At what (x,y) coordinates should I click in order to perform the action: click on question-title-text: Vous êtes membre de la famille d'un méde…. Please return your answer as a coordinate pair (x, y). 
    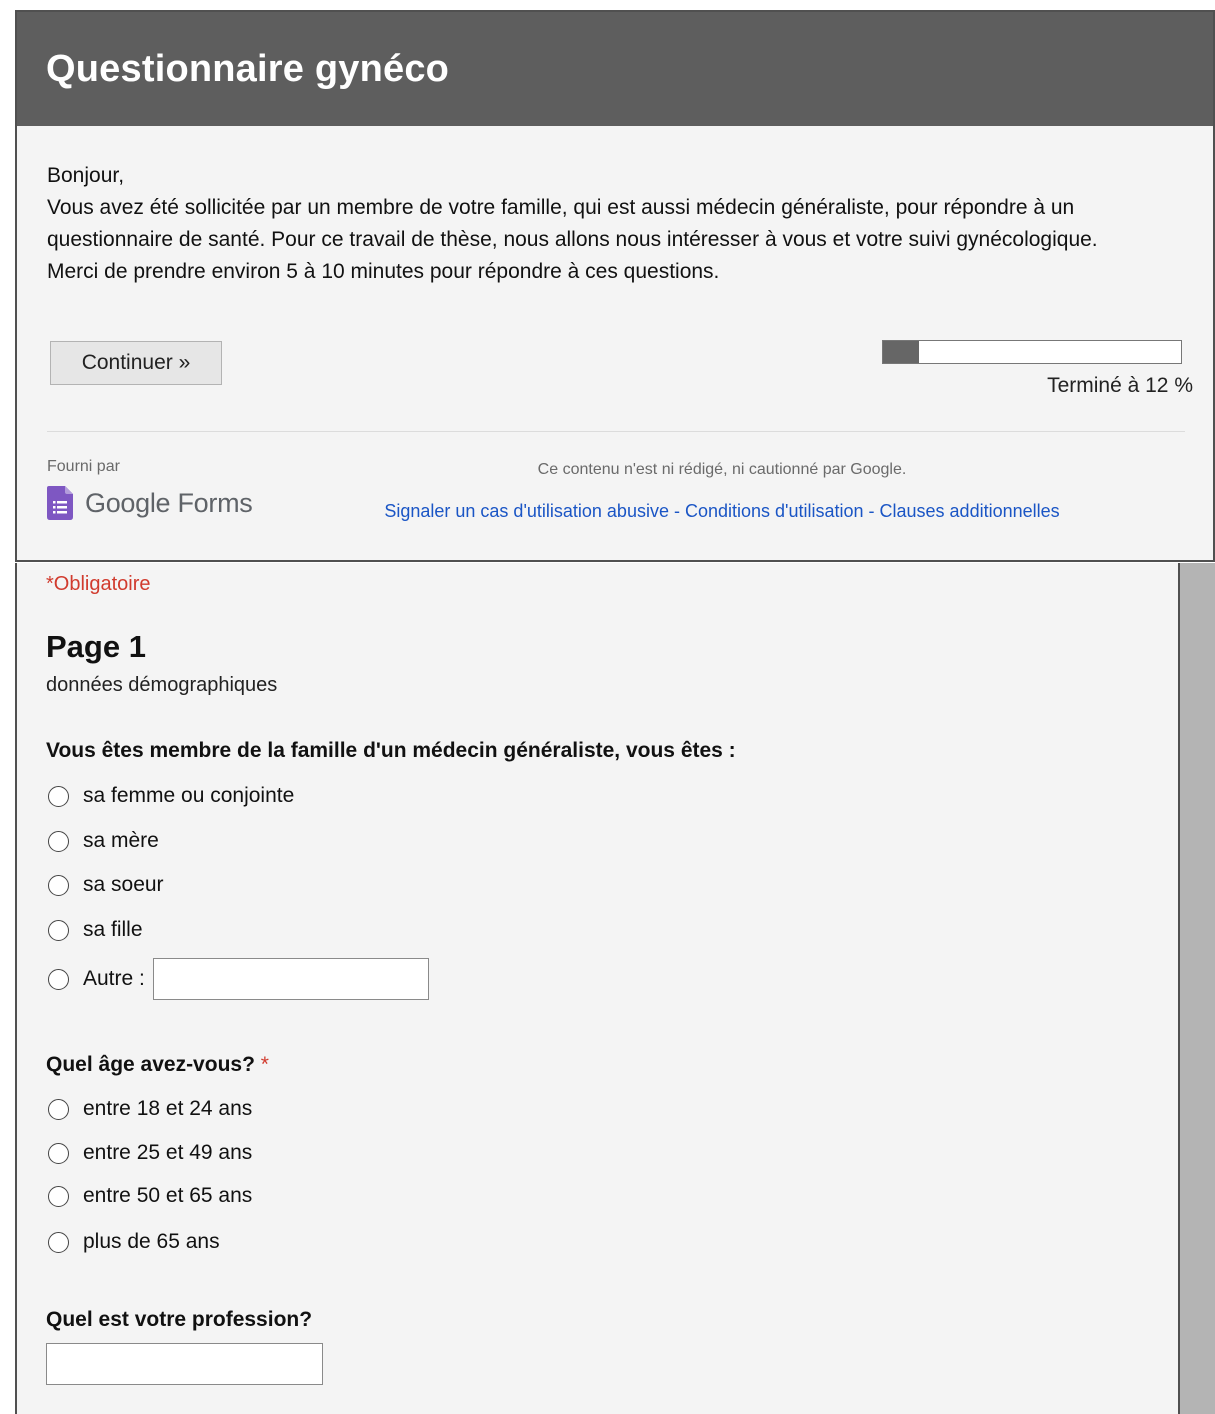
    Looking at the image, I should click on (391, 750).